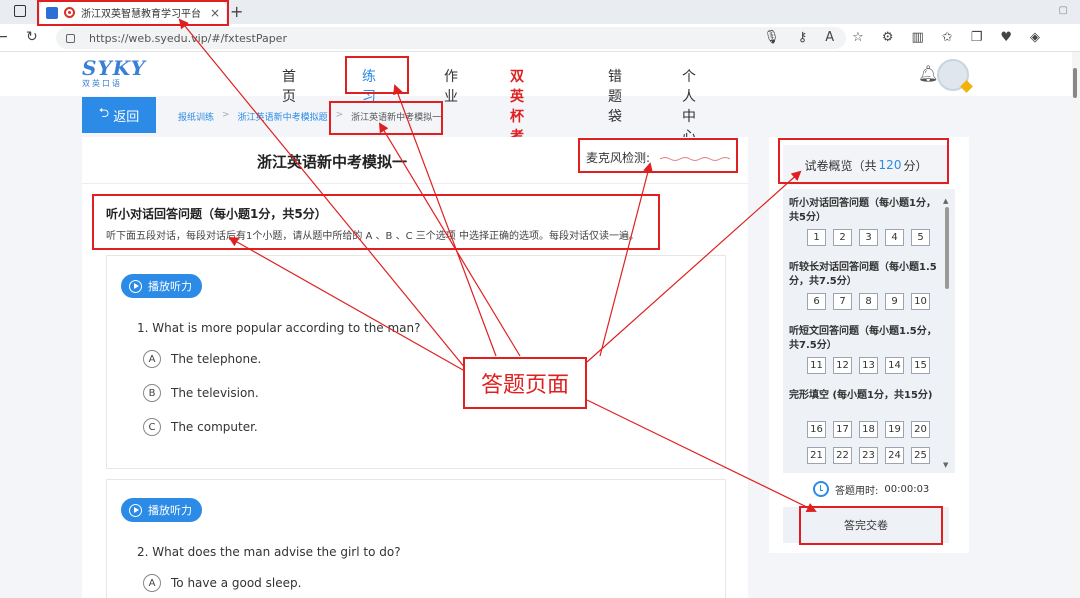 This screenshot has width=1080, height=598. Describe the element at coordinates (201, 393) in the screenshot. I see `option-b: B The television.` at that location.